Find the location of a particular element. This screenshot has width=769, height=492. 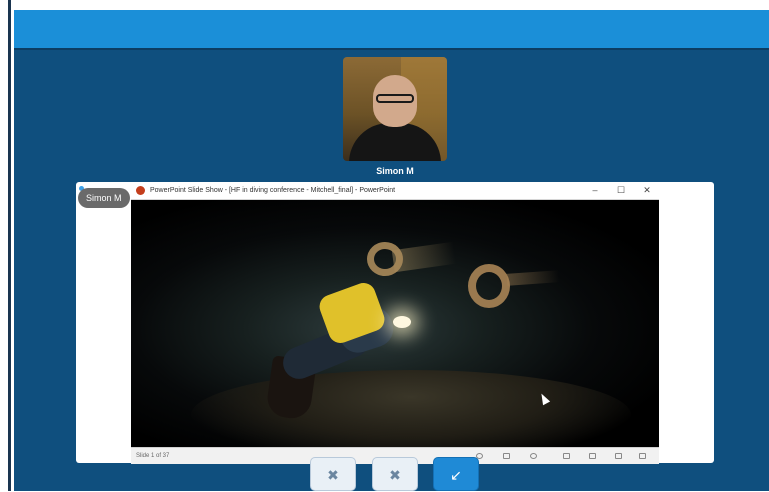

video-off-icon: ✖ is located at coordinates (395, 475).